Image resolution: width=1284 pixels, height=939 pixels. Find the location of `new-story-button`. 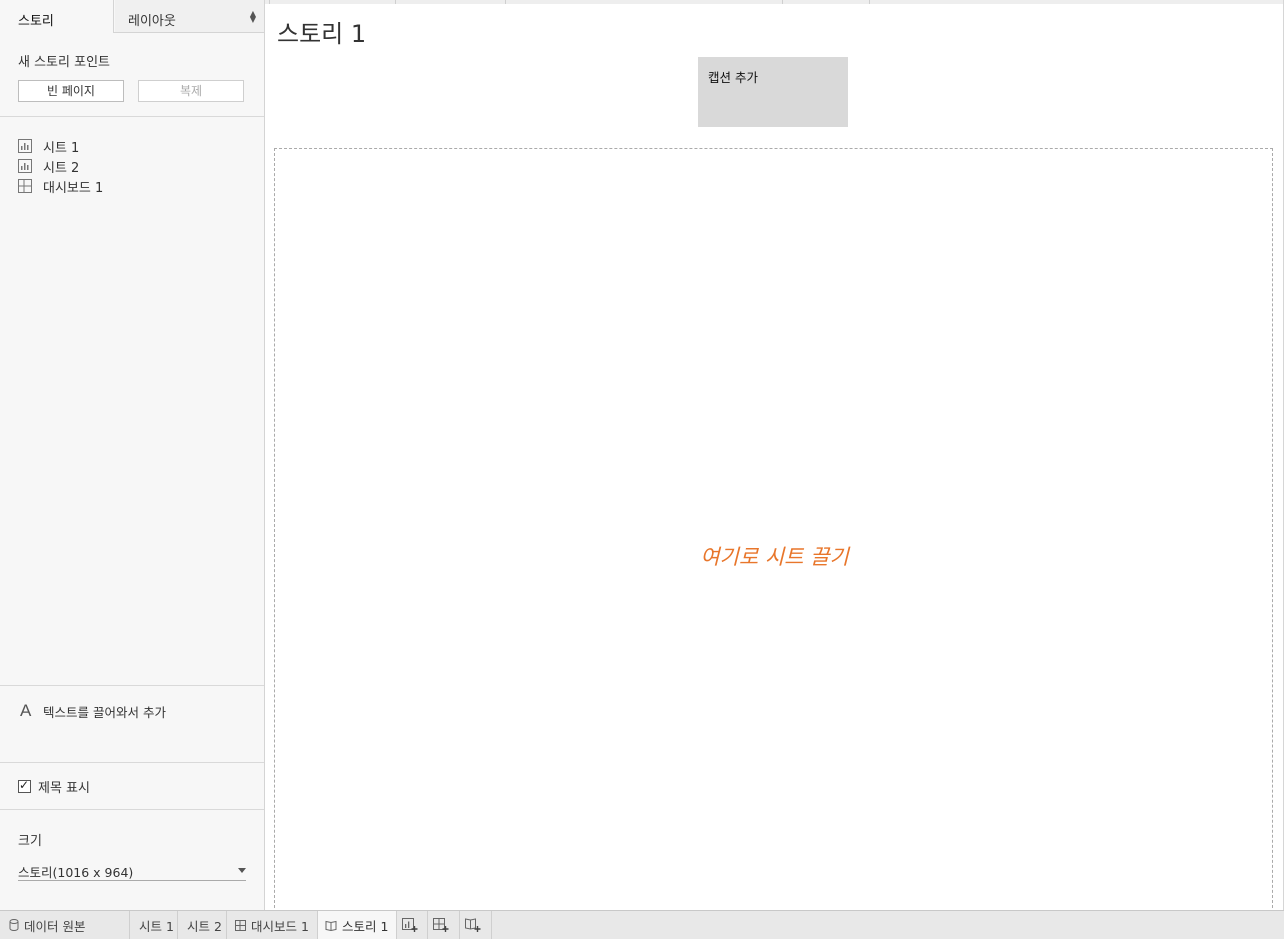

new-story-button is located at coordinates (476, 925).